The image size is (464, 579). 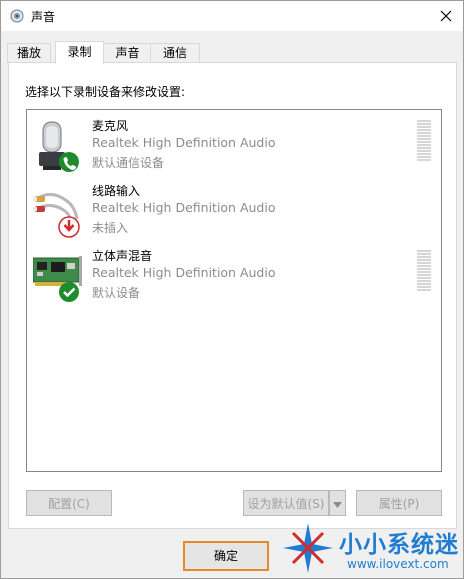 What do you see at coordinates (105, 92) in the screenshot?
I see `instruction-text: 选择以下录制设备来修改设置:` at bounding box center [105, 92].